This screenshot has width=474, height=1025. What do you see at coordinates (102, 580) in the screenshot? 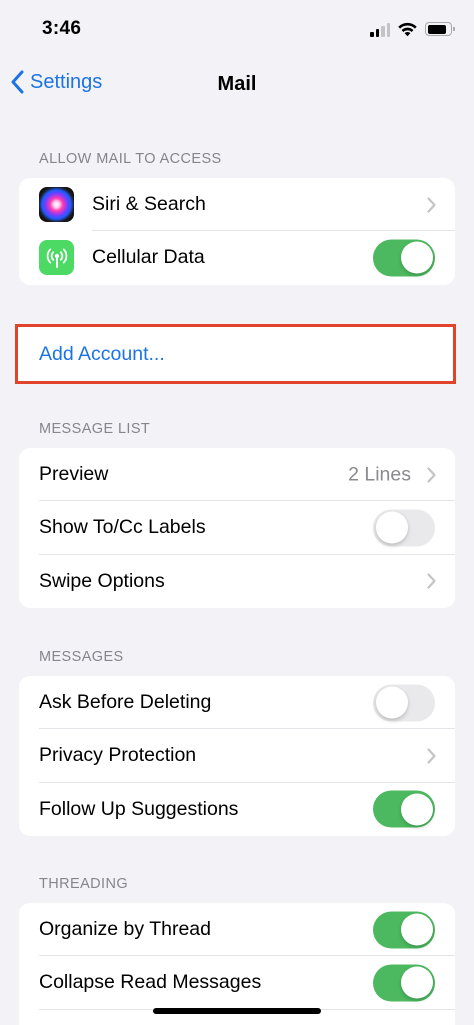
I see `row-label: Swipe Options` at bounding box center [102, 580].